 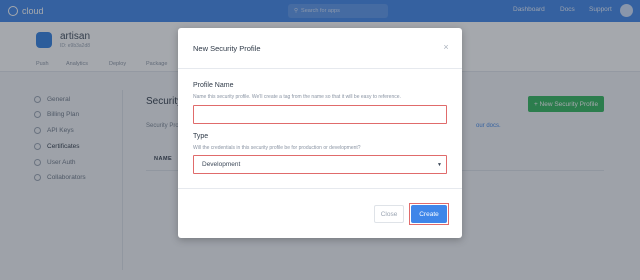 I want to click on modal-title: New Security Profile, so click(x=227, y=48).